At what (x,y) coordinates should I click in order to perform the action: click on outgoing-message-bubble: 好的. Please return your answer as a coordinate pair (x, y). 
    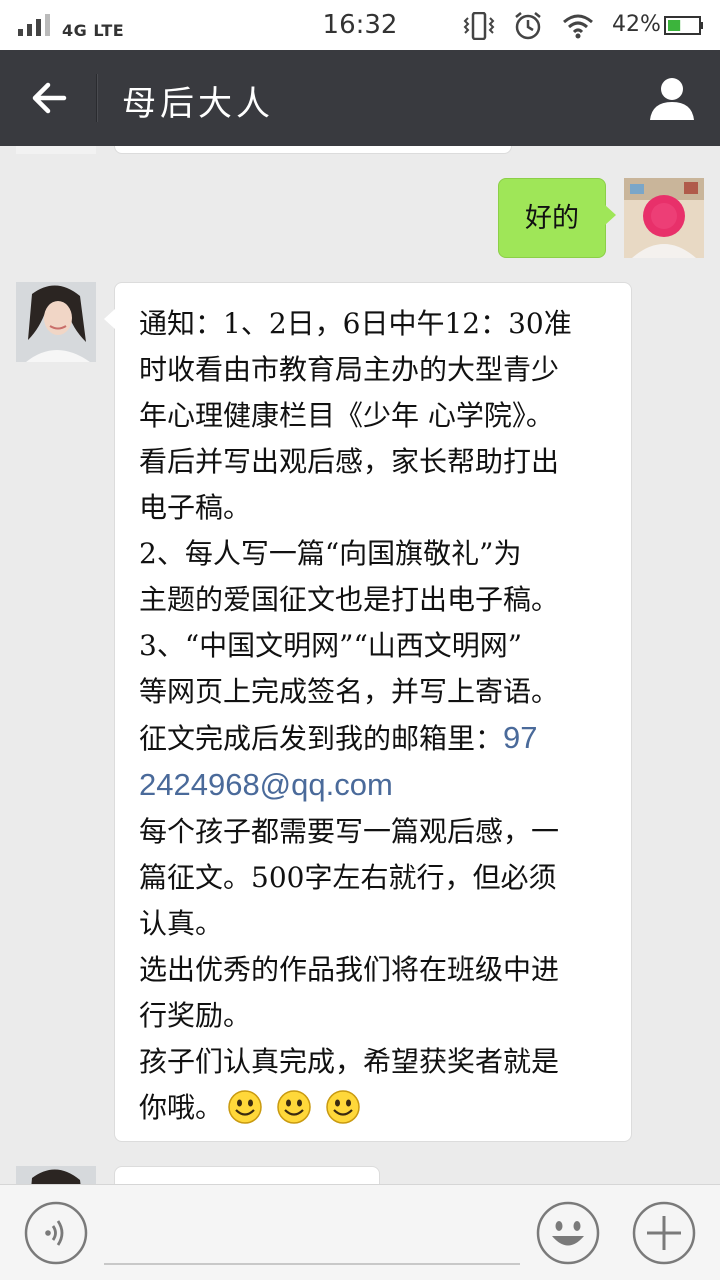
    Looking at the image, I should click on (557, 218).